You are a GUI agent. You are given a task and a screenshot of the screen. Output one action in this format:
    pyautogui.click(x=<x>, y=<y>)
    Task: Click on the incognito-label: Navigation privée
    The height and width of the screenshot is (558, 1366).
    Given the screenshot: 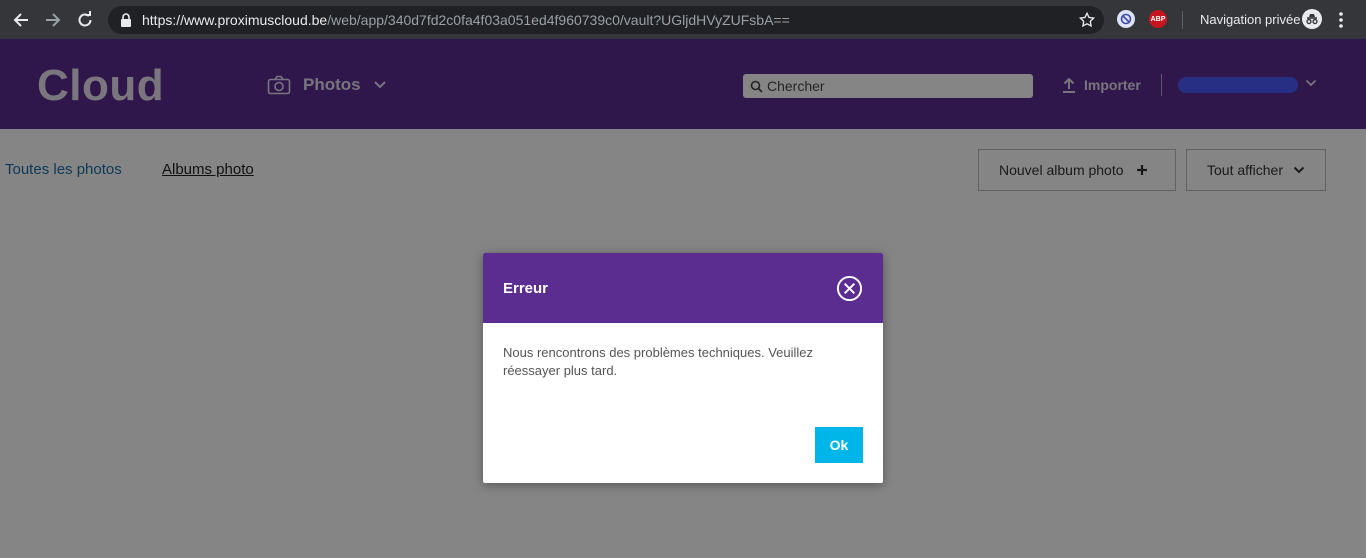 What is the action you would take?
    pyautogui.click(x=1250, y=19)
    